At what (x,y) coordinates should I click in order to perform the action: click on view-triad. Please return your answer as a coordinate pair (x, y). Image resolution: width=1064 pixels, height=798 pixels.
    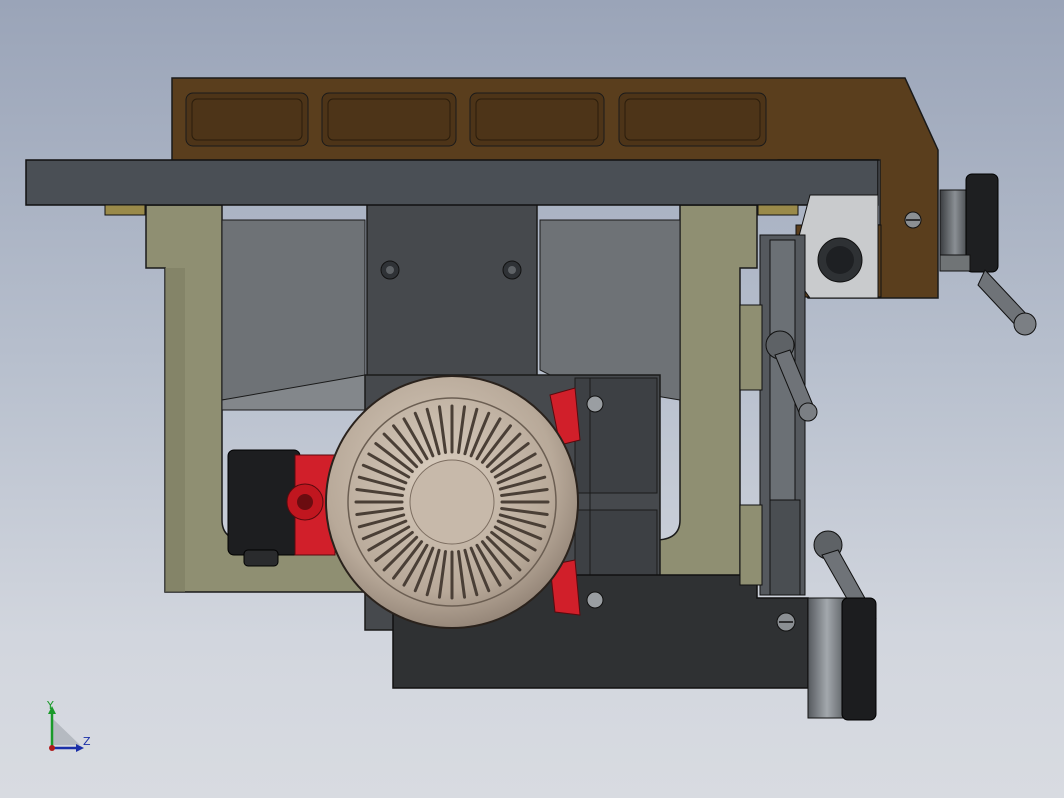
    Looking at the image, I should click on (66, 729).